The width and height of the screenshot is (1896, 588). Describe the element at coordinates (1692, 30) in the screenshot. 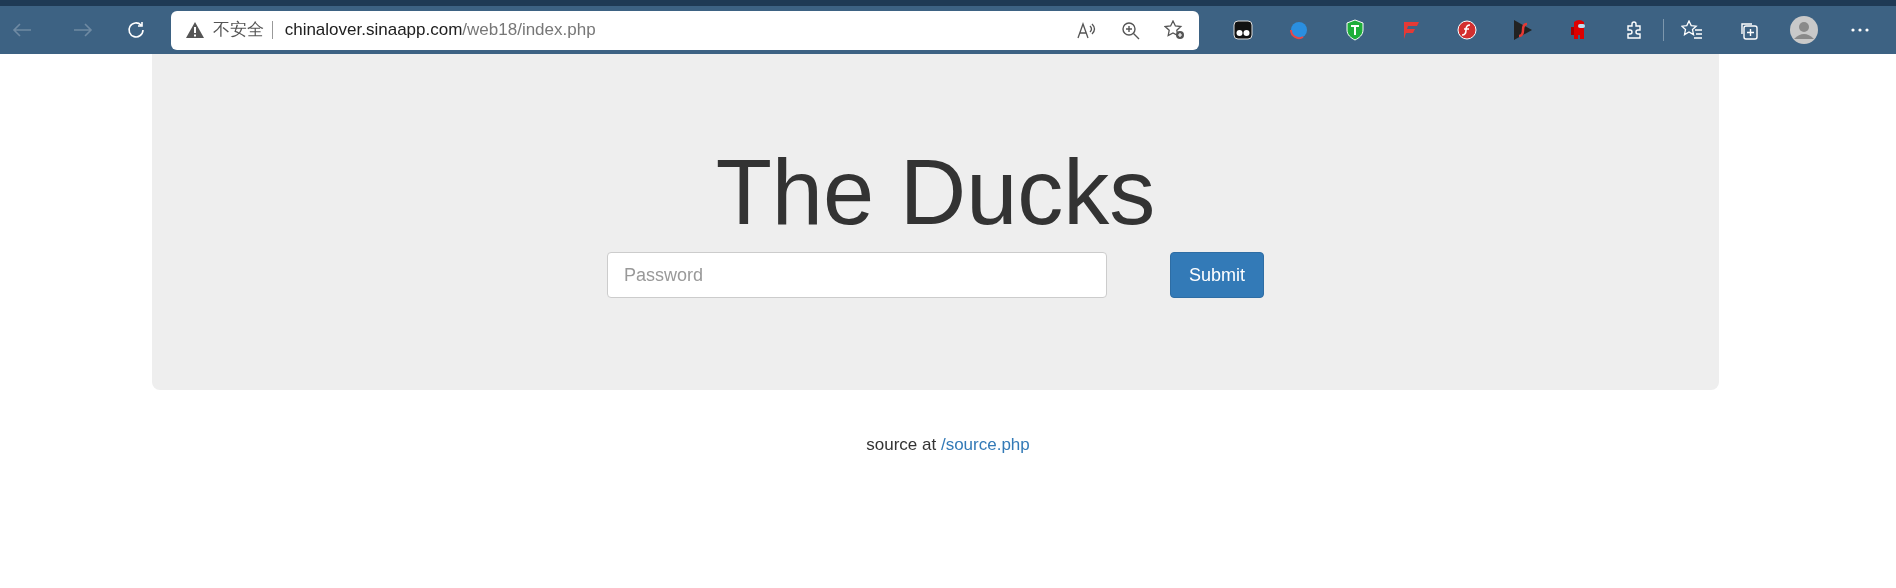

I see `favorites-icon` at that location.